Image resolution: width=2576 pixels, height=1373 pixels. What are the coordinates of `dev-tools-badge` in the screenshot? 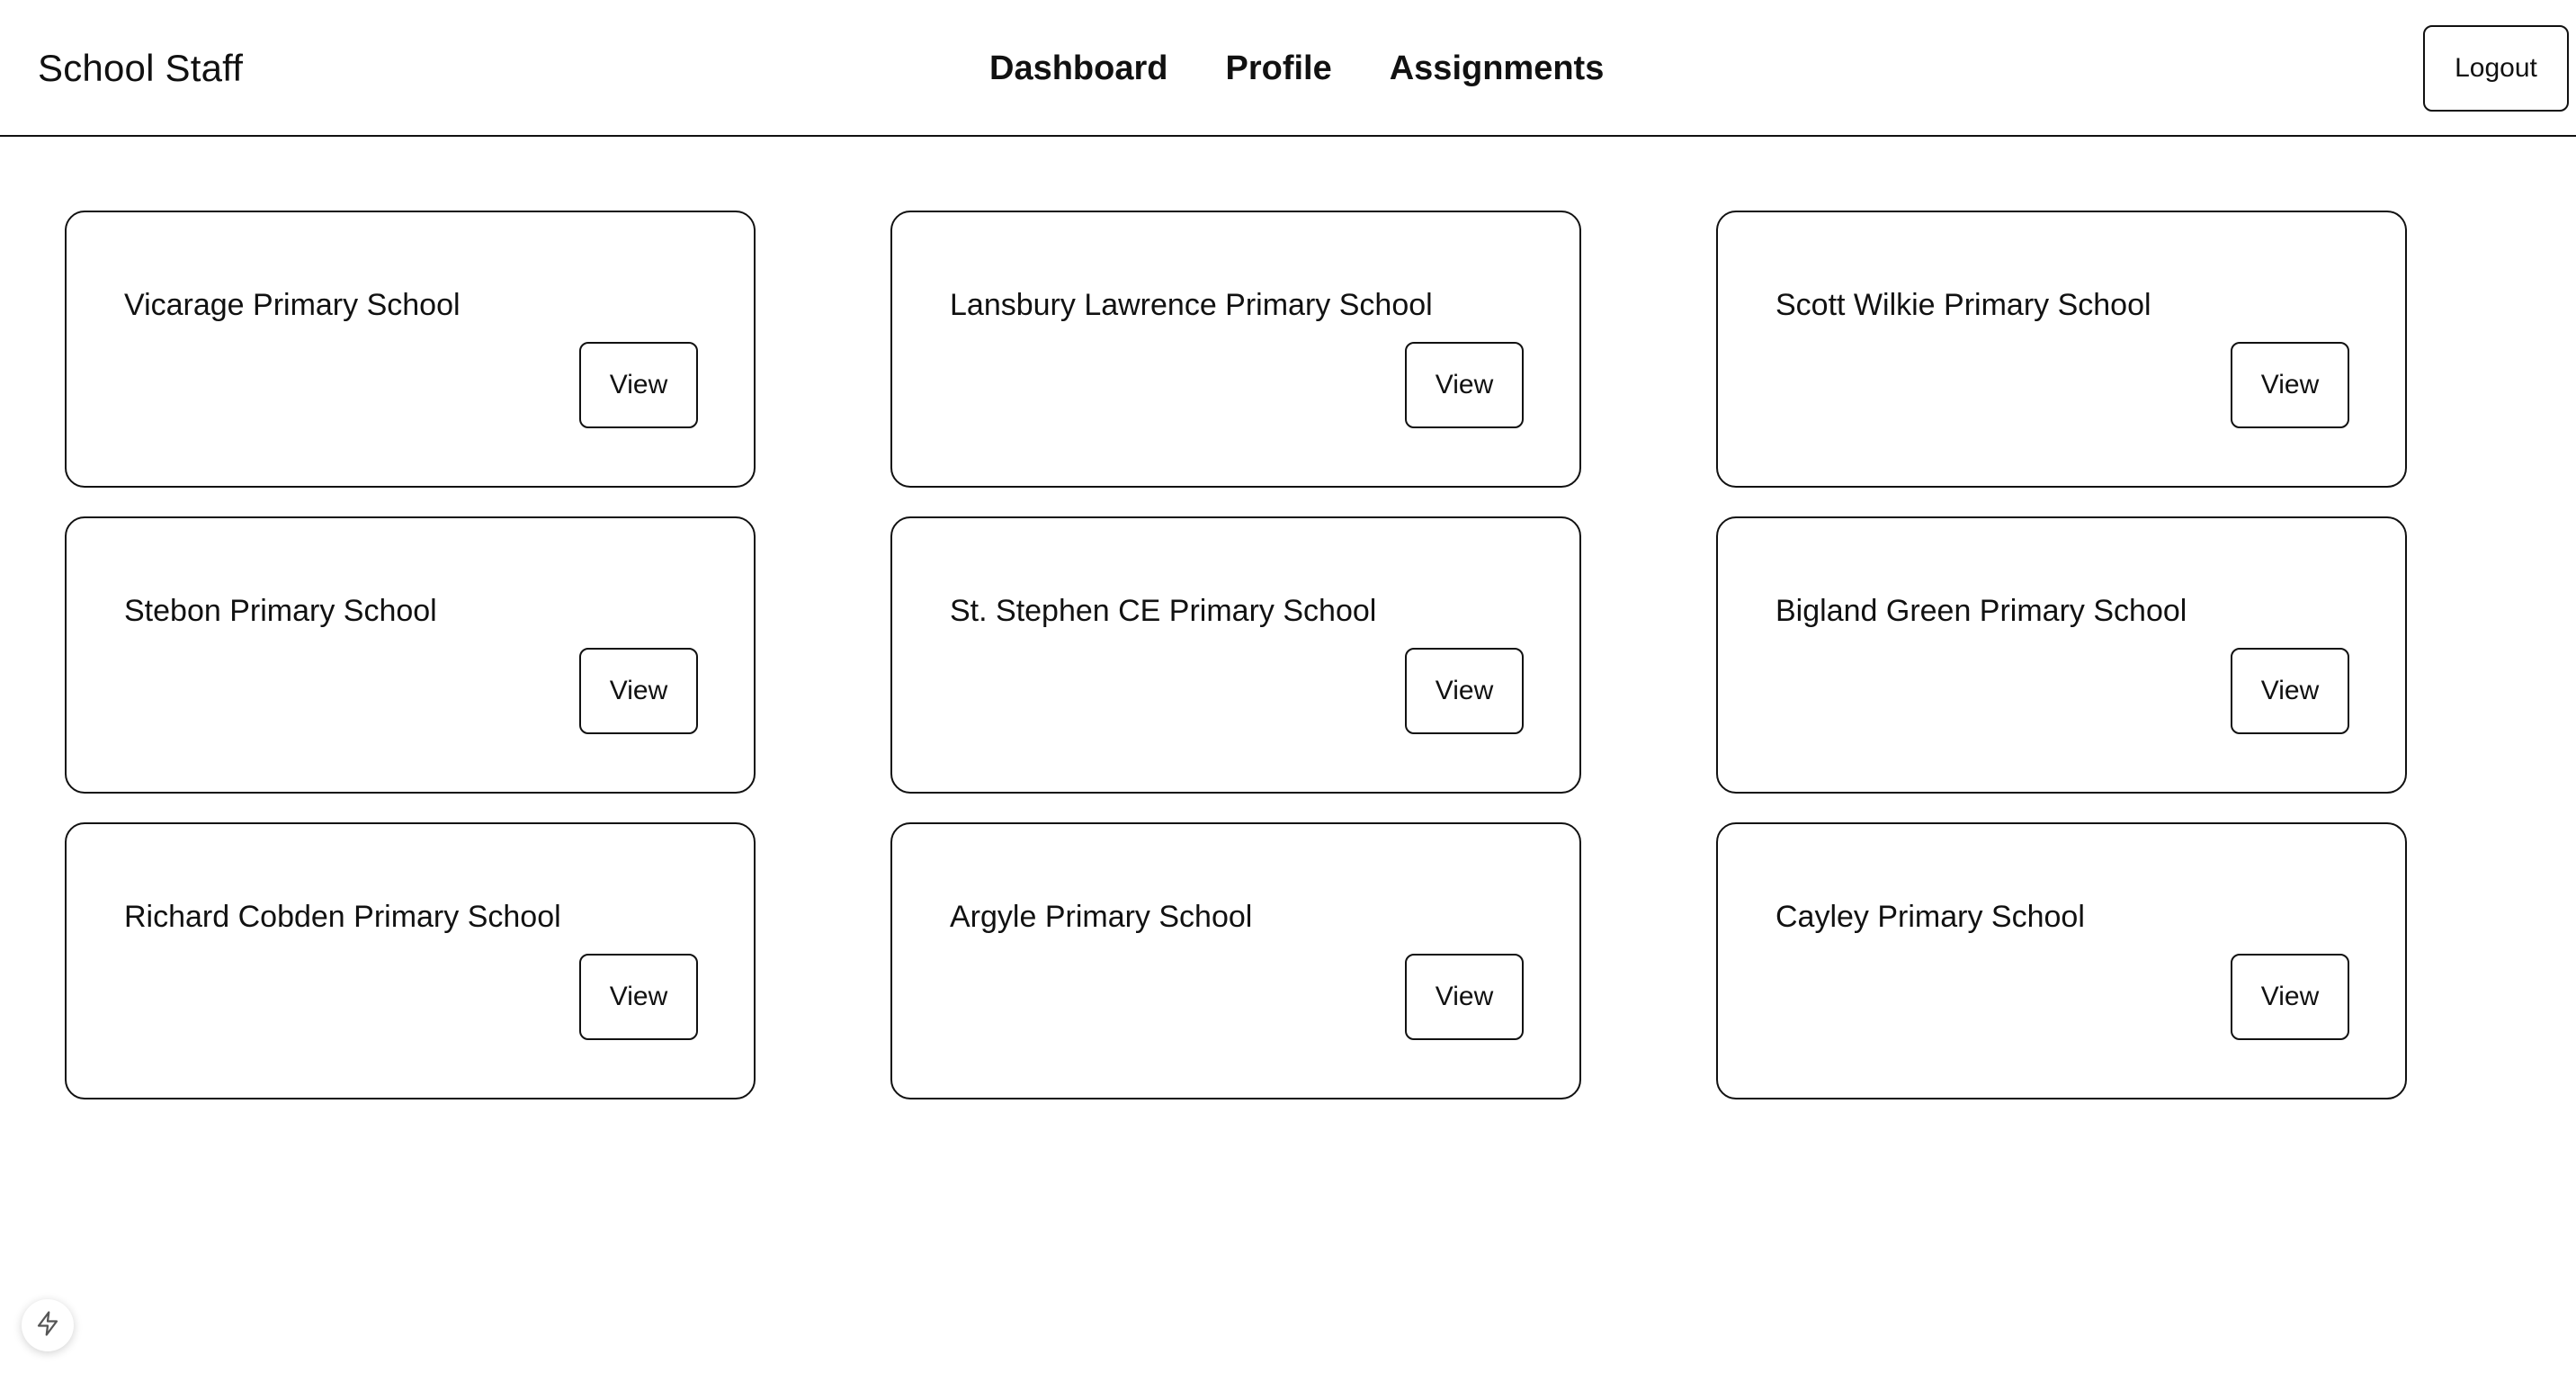 It's located at (48, 1325).